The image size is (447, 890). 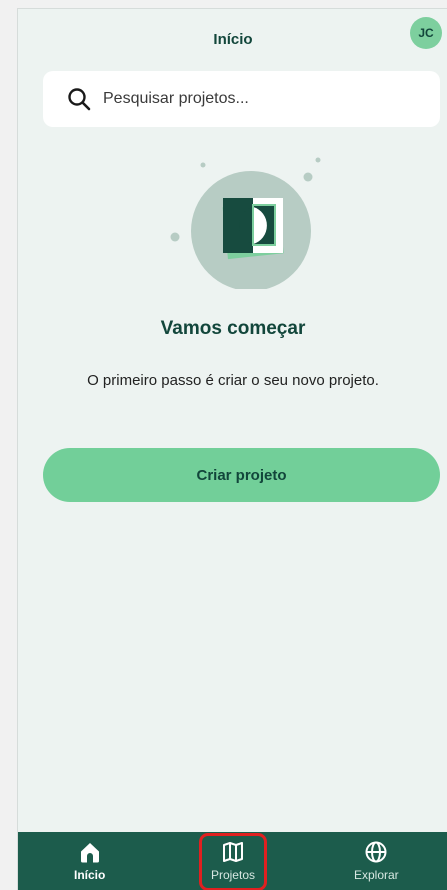 What do you see at coordinates (233, 328) in the screenshot?
I see `empty-state-heading: Vamos começar` at bounding box center [233, 328].